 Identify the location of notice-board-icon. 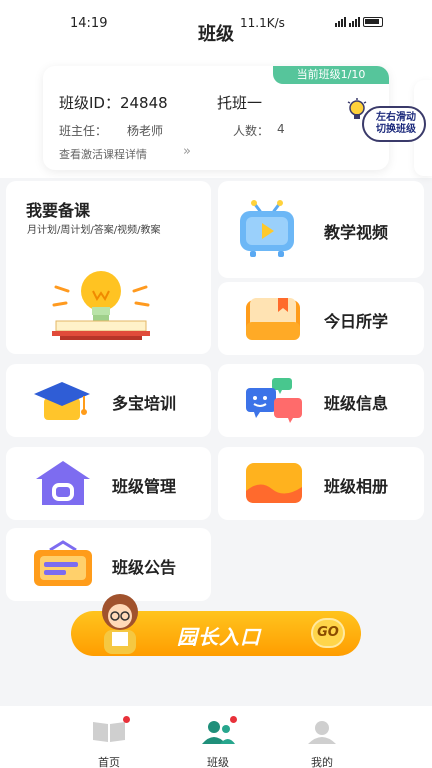
(63, 563).